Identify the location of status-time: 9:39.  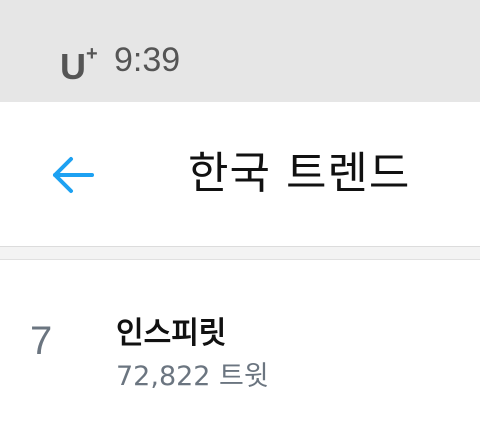
(147, 60).